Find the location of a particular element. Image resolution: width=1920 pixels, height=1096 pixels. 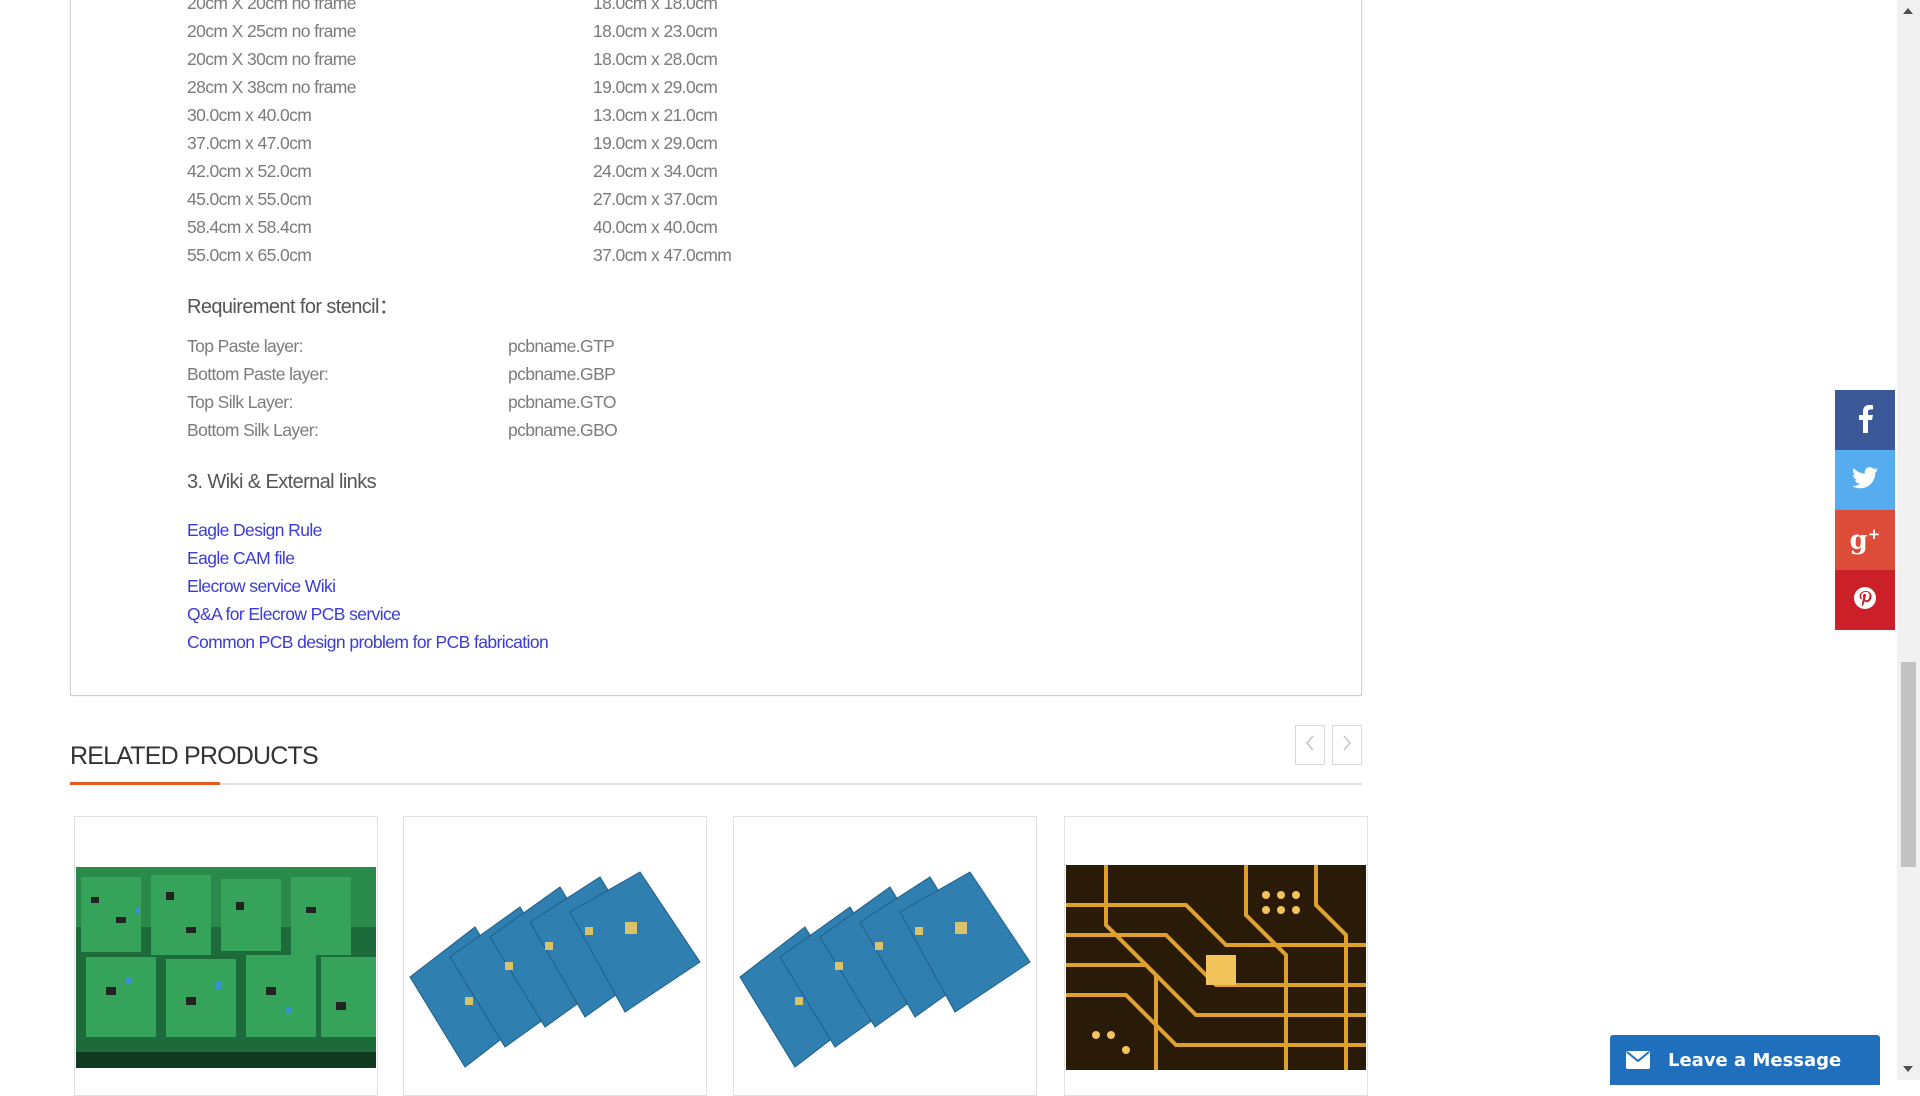

frame-size: 58.4cm x 58.4cm is located at coordinates (249, 227).